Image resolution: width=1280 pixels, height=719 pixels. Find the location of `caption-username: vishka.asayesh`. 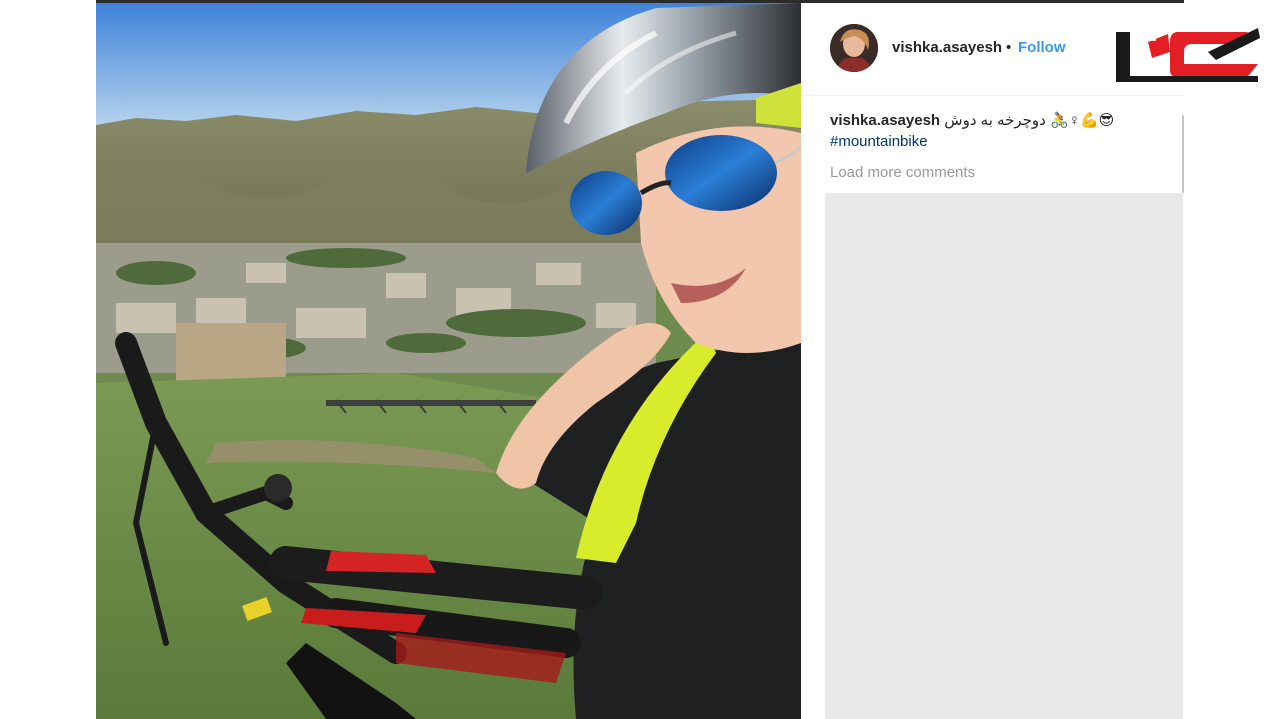

caption-username: vishka.asayesh is located at coordinates (885, 120).